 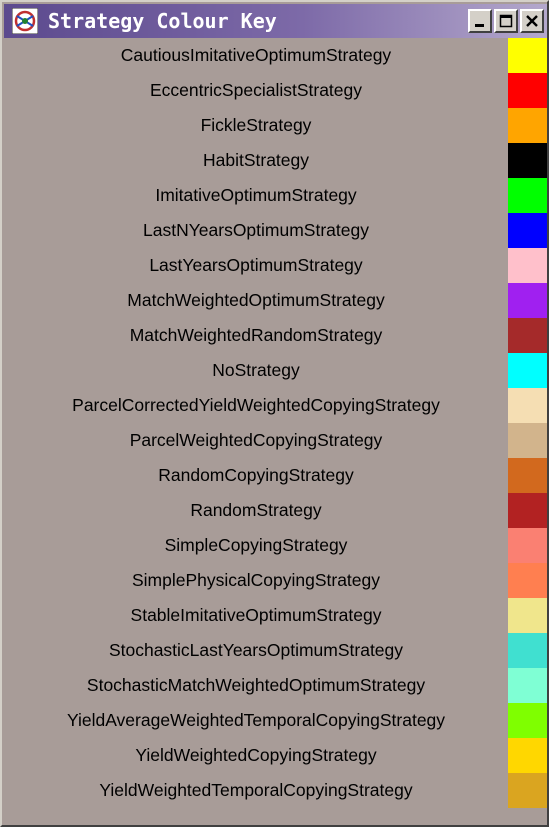 What do you see at coordinates (256, 195) in the screenshot?
I see `strategy-label: ImitativeOptimumStrategy` at bounding box center [256, 195].